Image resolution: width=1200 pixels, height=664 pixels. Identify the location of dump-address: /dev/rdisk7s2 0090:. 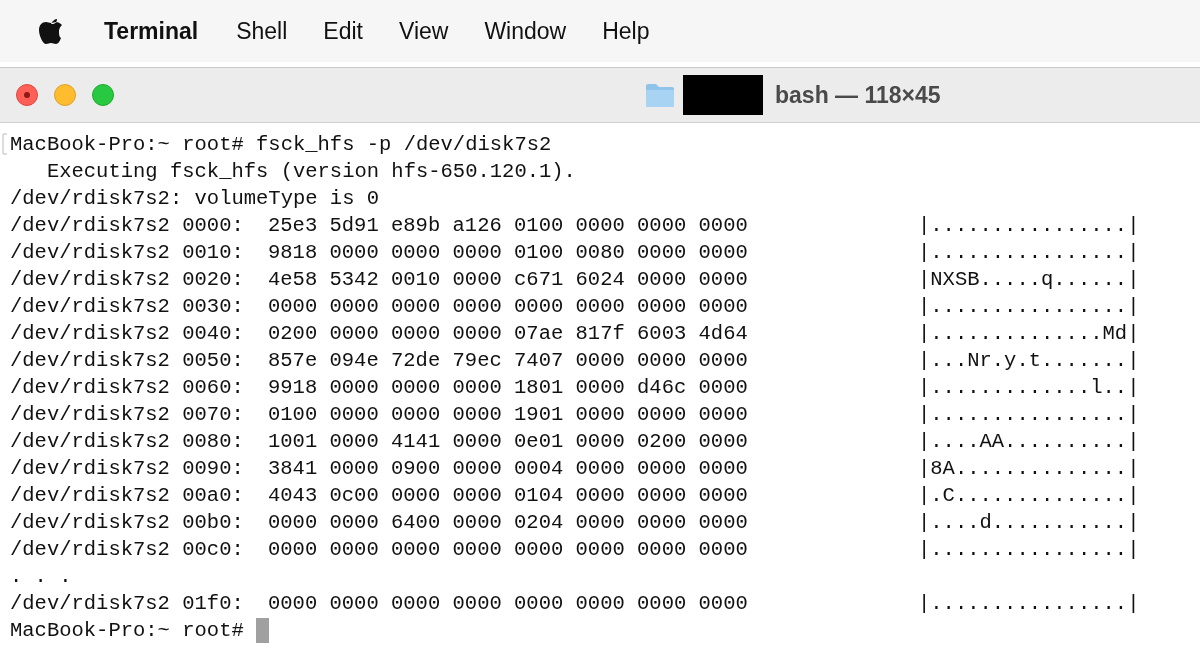
(127, 469).